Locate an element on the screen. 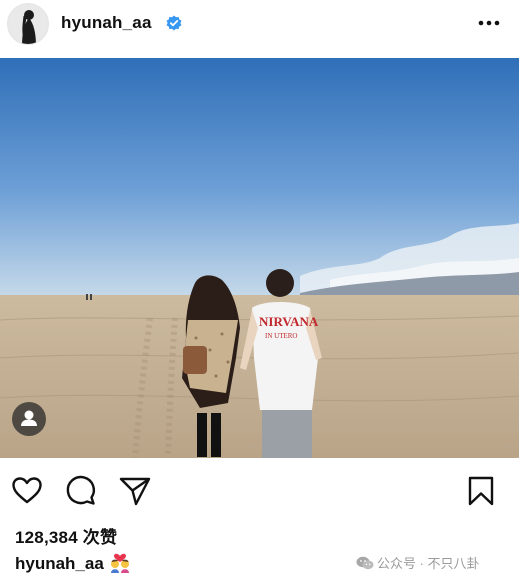 The width and height of the screenshot is (519, 582). verified-badge-icon is located at coordinates (174, 23).